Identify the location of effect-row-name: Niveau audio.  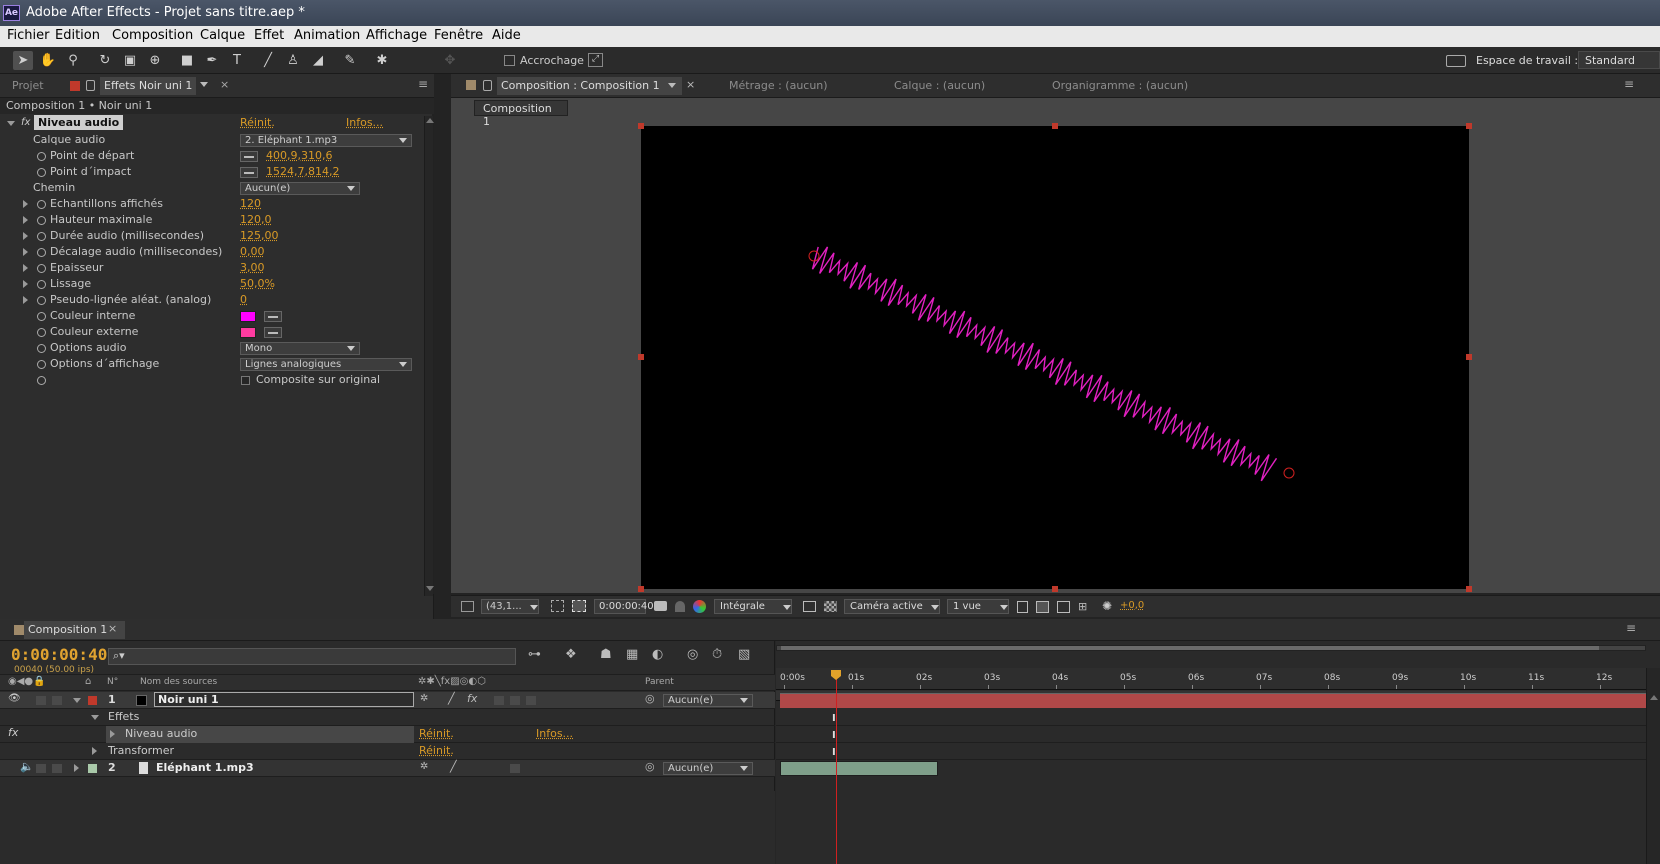
(161, 733).